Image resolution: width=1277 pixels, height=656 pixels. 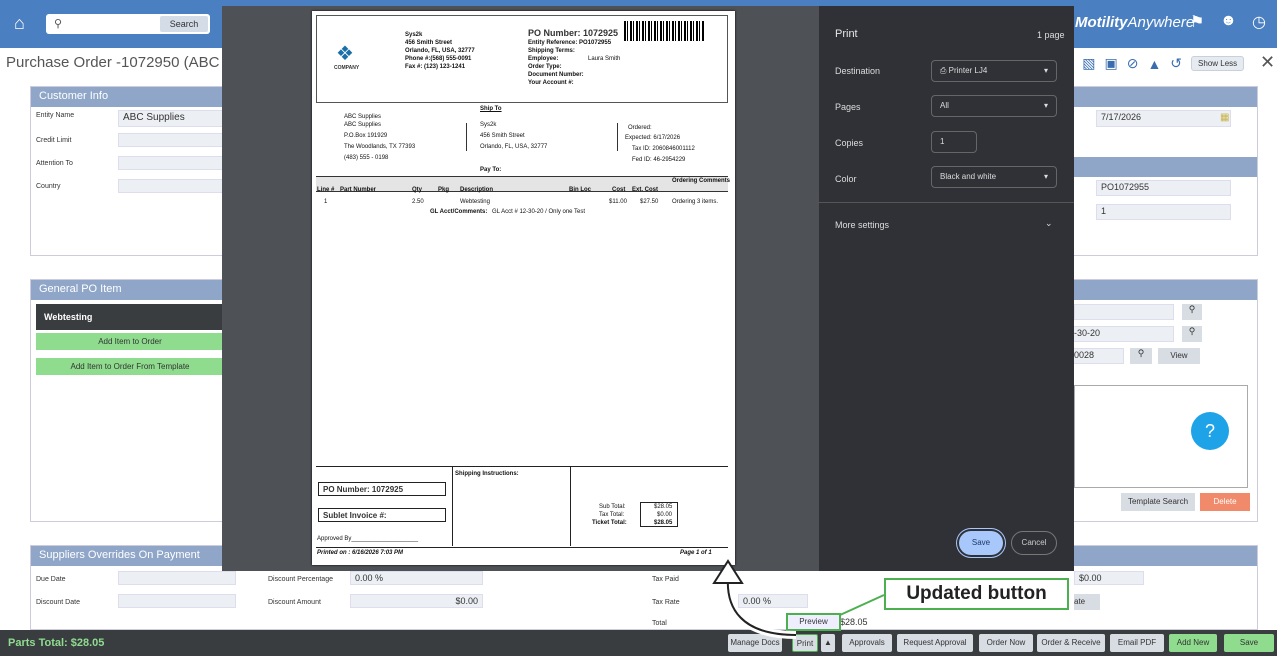 I want to click on alert-icon: ▲, so click(x=1154, y=64).